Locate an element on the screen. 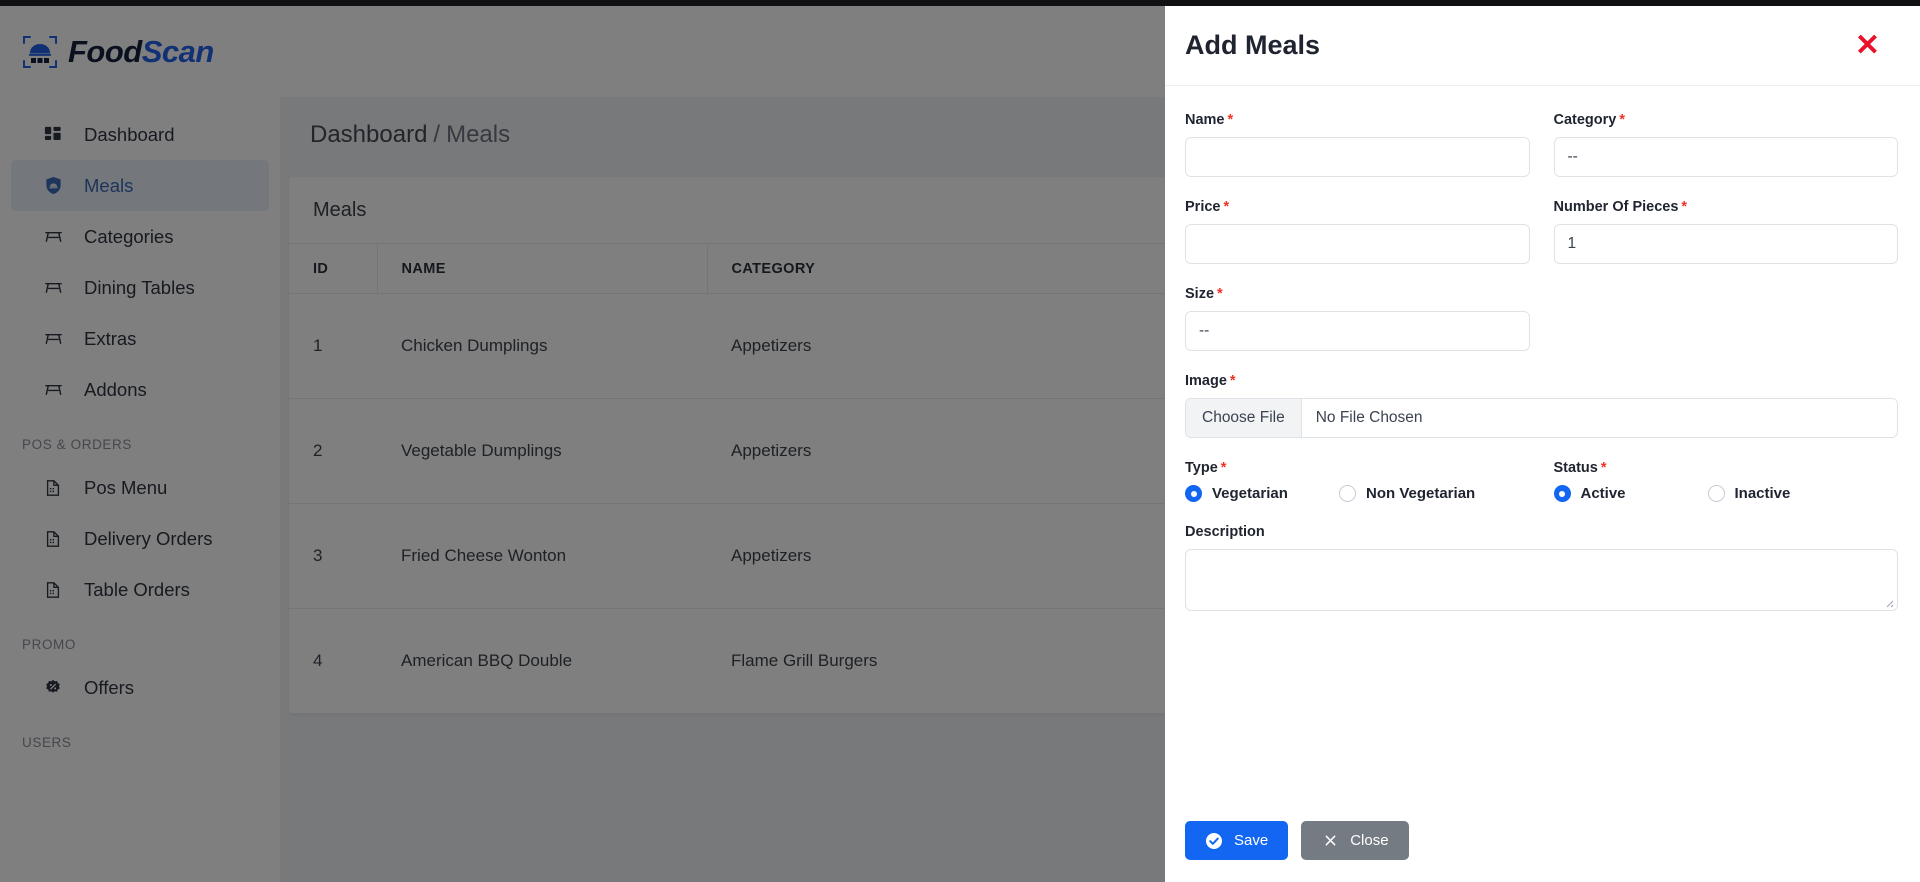  close-button-label: Close is located at coordinates (1369, 840).